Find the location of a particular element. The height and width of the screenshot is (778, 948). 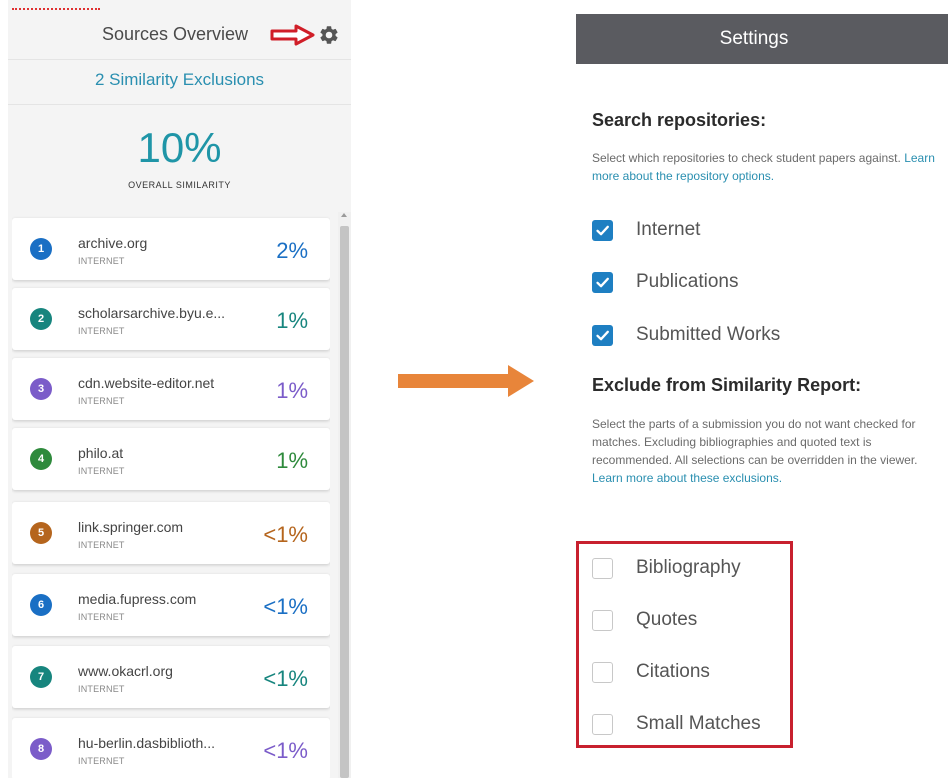

source-name: archive.org is located at coordinates (113, 243).